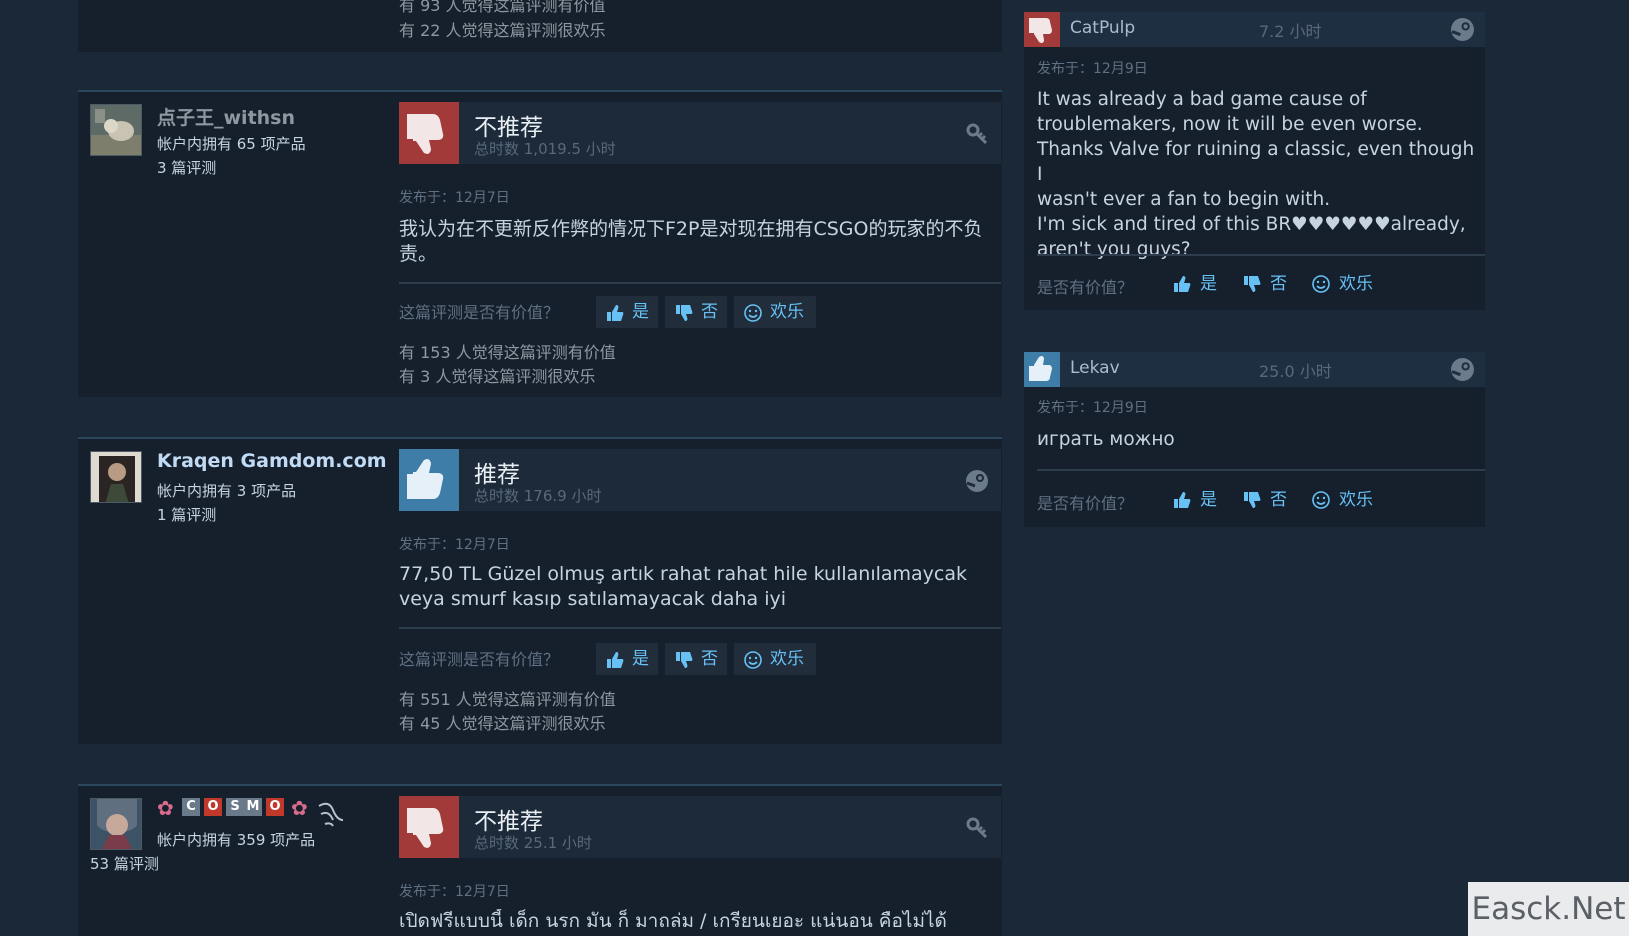  What do you see at coordinates (186, 514) in the screenshot?
I see `review-count: 1 篇评测` at bounding box center [186, 514].